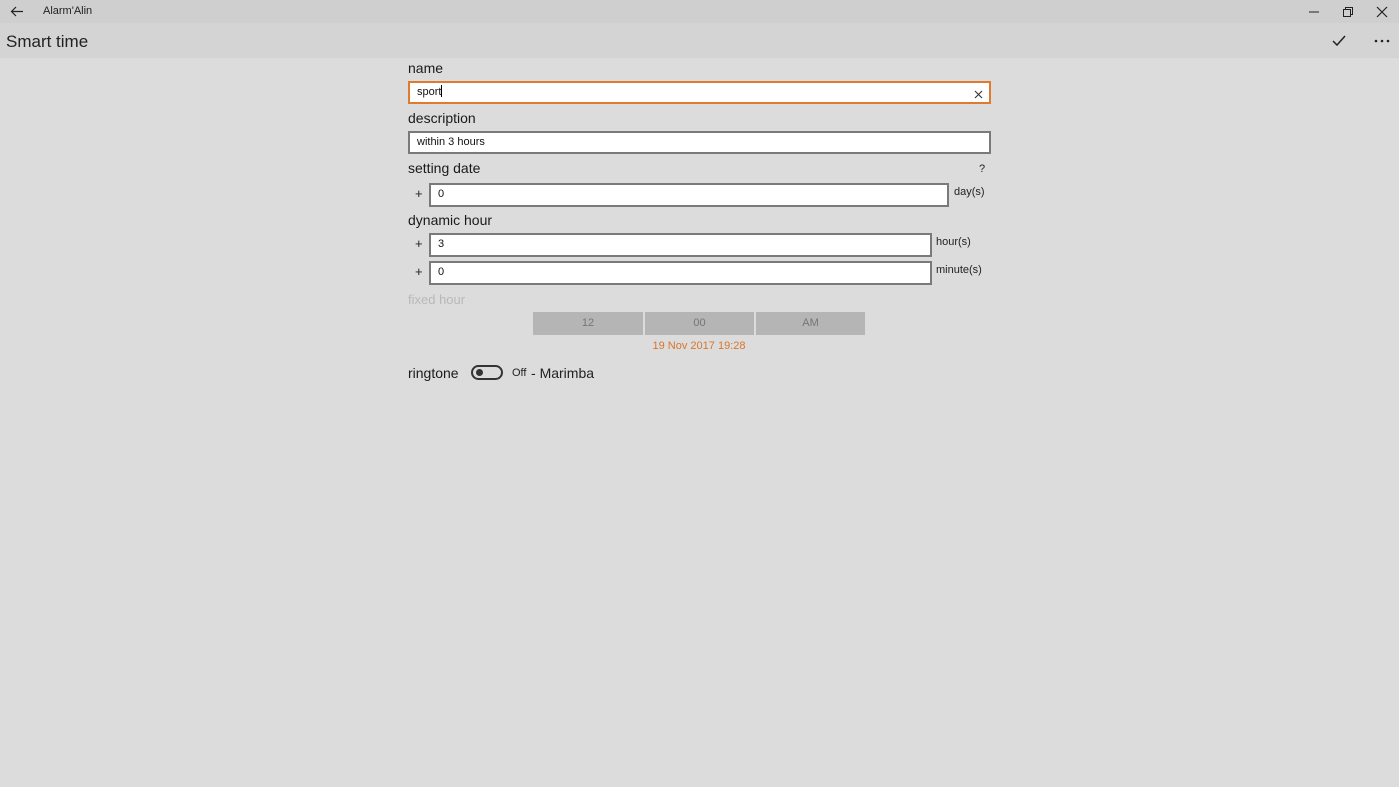 This screenshot has height=787, width=1399. What do you see at coordinates (1382, 41) in the screenshot?
I see `more-options-icon` at bounding box center [1382, 41].